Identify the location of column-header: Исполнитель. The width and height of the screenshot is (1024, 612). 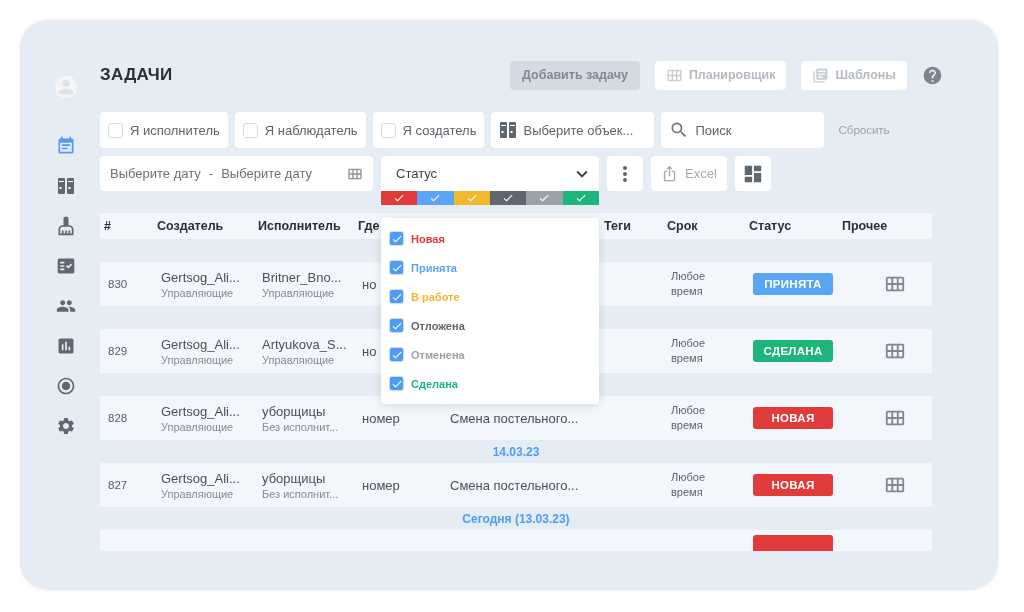
(299, 226).